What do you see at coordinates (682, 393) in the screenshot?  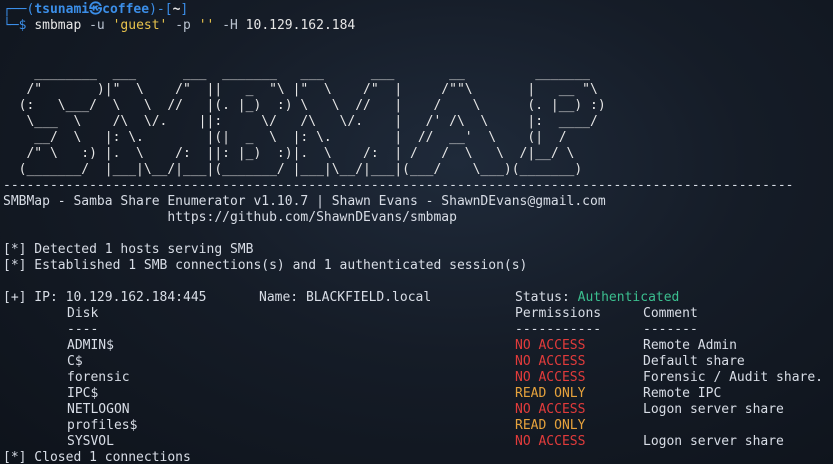 I see `share-comment: Remote IPC` at bounding box center [682, 393].